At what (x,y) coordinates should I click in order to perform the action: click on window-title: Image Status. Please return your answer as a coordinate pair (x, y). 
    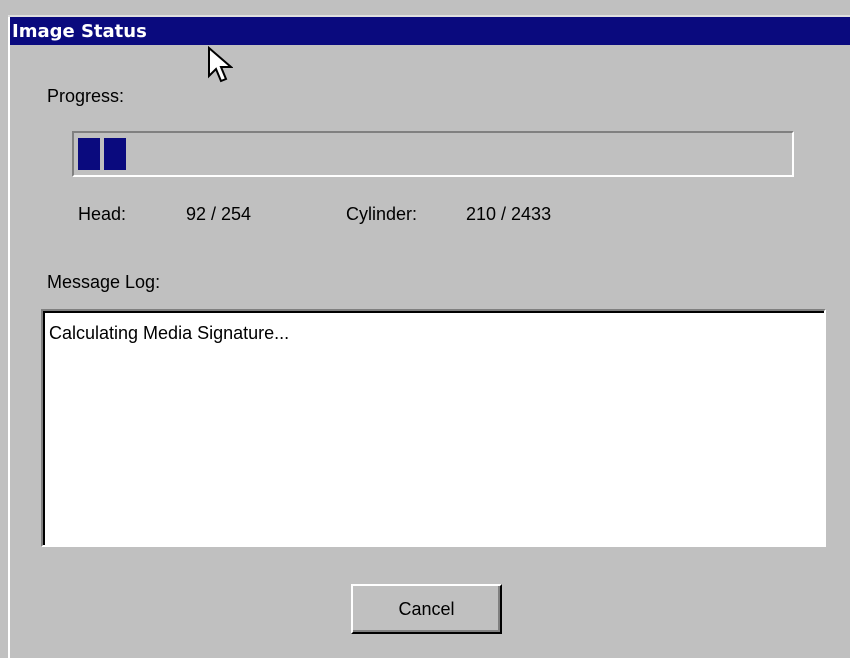
    Looking at the image, I should click on (79, 31).